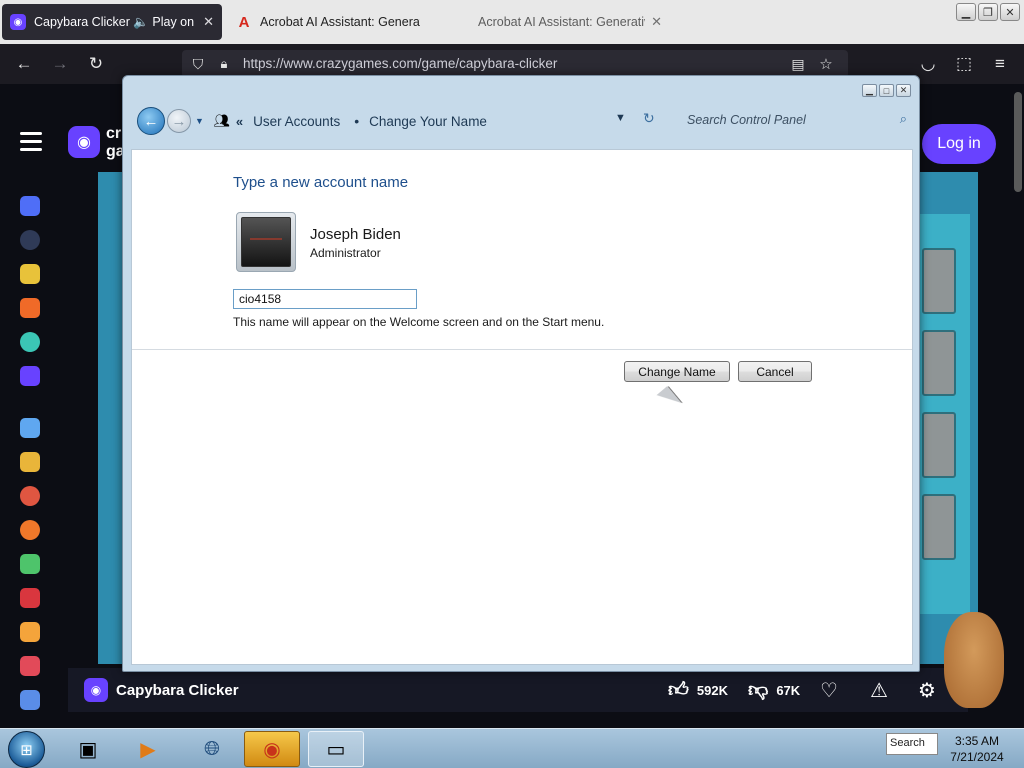  I want to click on page-scrollbar, so click(1018, 142).